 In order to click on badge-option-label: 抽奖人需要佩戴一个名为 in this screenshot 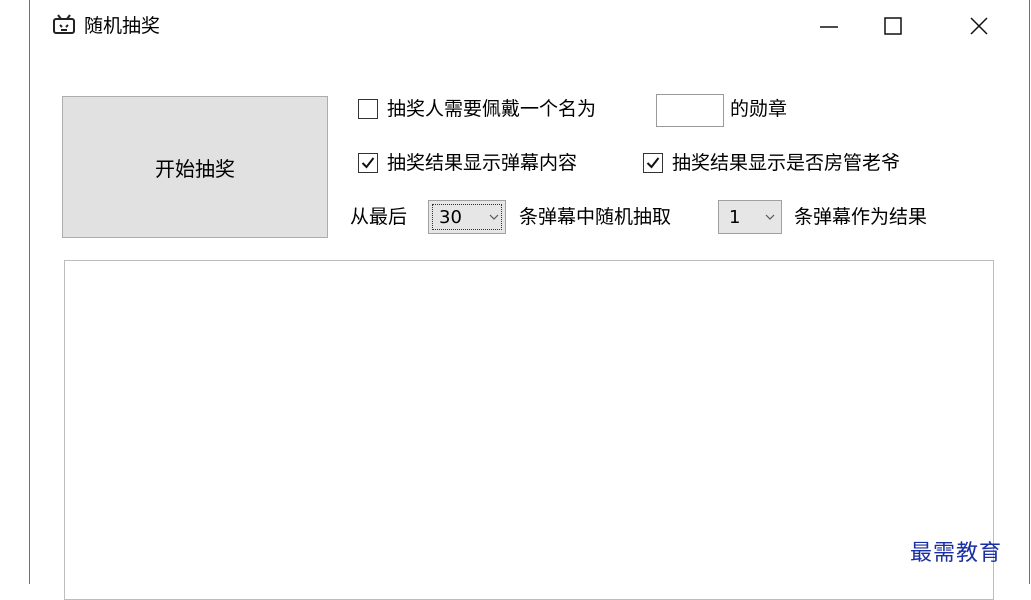, I will do `click(492, 109)`.